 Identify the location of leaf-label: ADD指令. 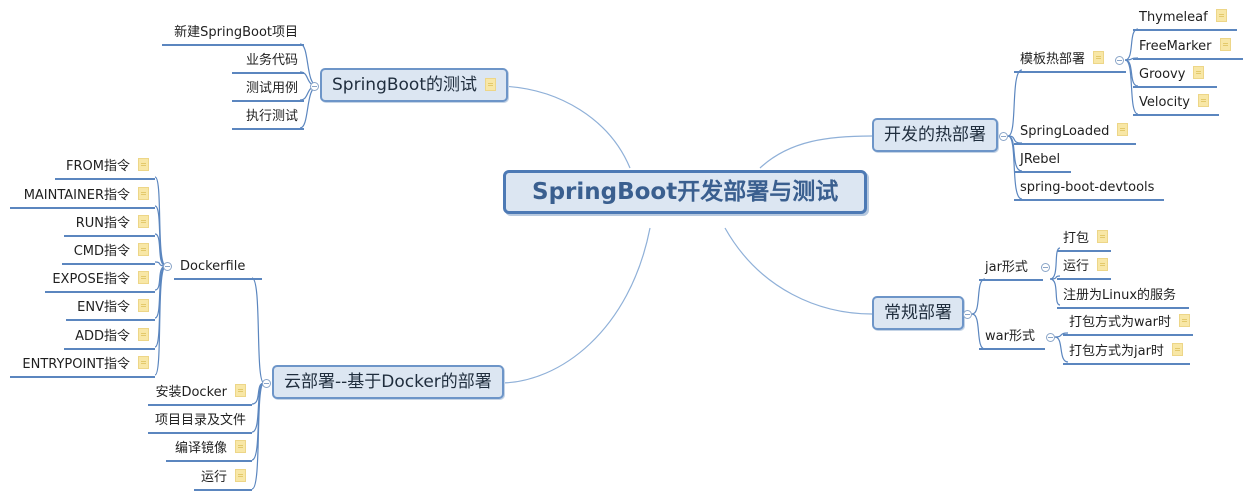
(102, 336).